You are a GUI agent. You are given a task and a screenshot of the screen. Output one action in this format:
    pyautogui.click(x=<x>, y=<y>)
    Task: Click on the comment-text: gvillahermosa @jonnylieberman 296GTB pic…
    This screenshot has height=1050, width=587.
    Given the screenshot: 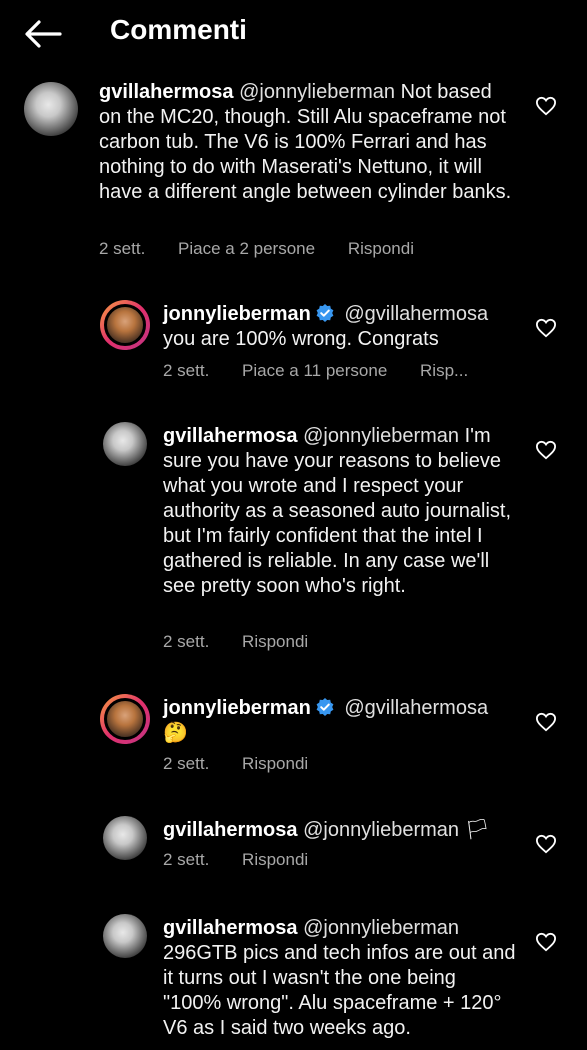 What is the action you would take?
    pyautogui.click(x=340, y=978)
    